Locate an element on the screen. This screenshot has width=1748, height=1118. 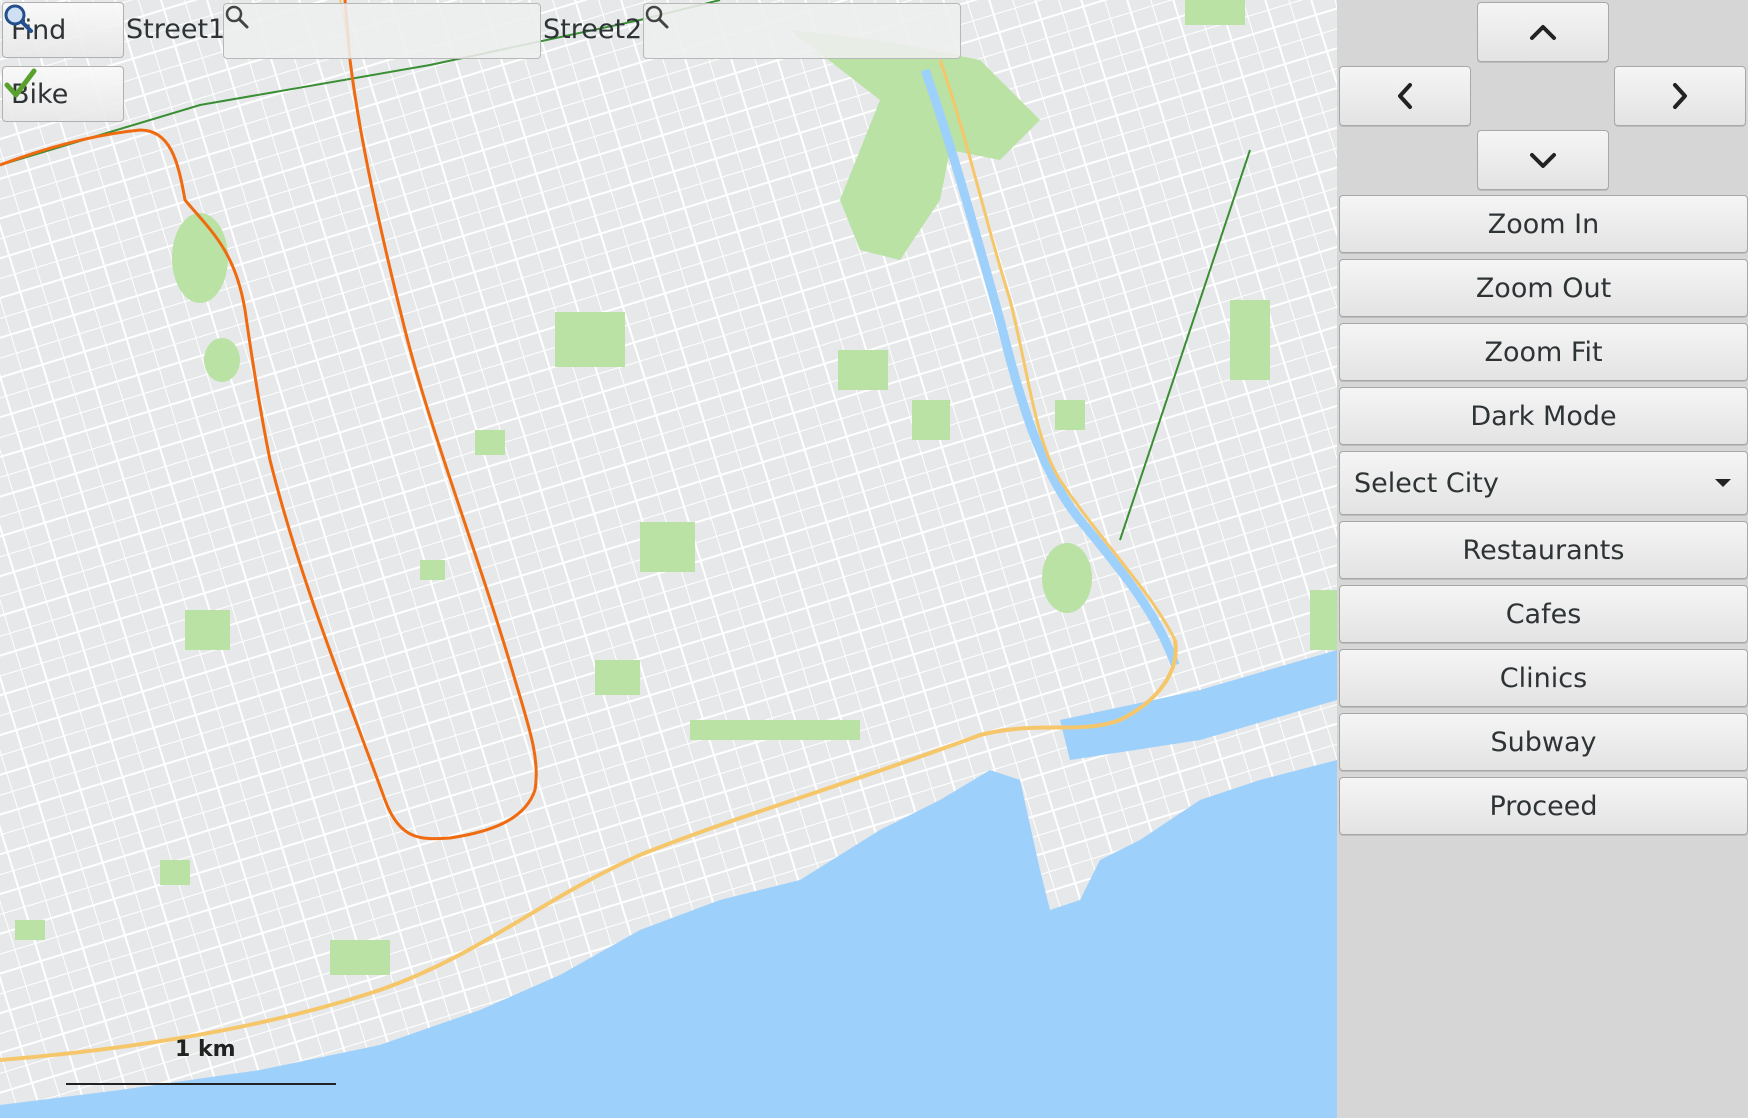
pan-down-button is located at coordinates (1543, 160).